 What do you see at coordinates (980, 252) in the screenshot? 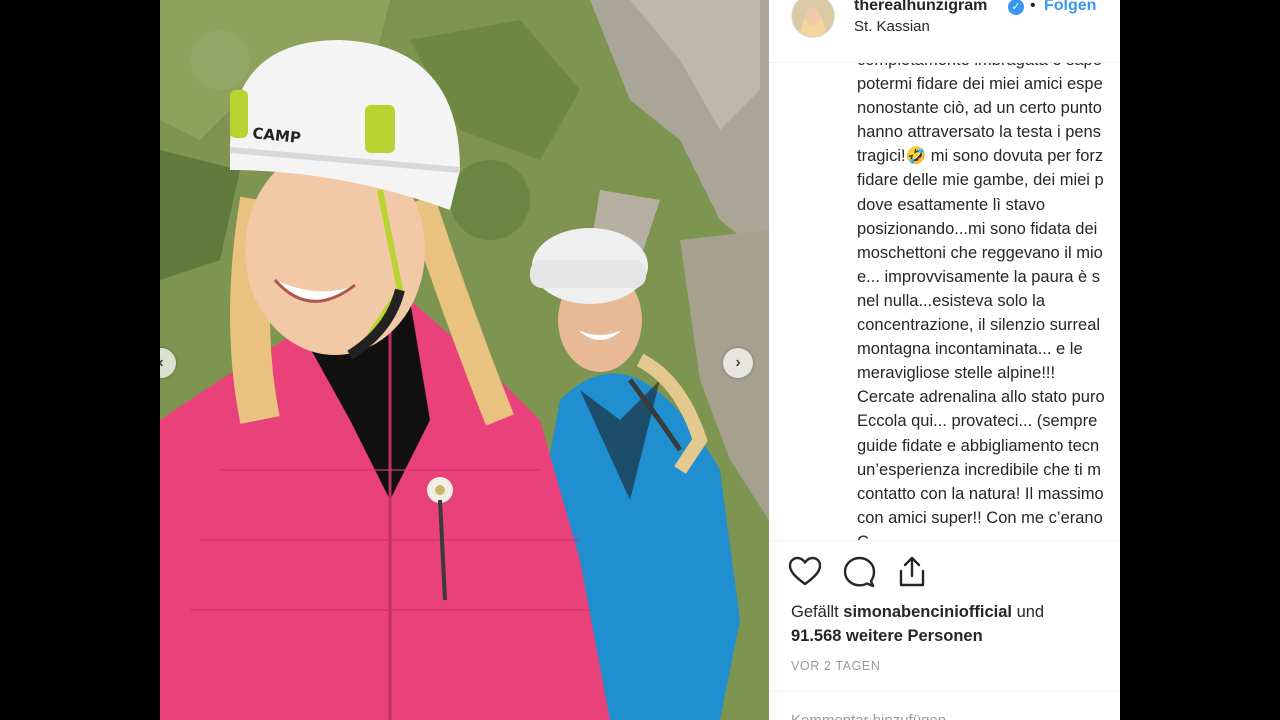
I see `caption-line: moschettoni che reggevano il mio` at bounding box center [980, 252].